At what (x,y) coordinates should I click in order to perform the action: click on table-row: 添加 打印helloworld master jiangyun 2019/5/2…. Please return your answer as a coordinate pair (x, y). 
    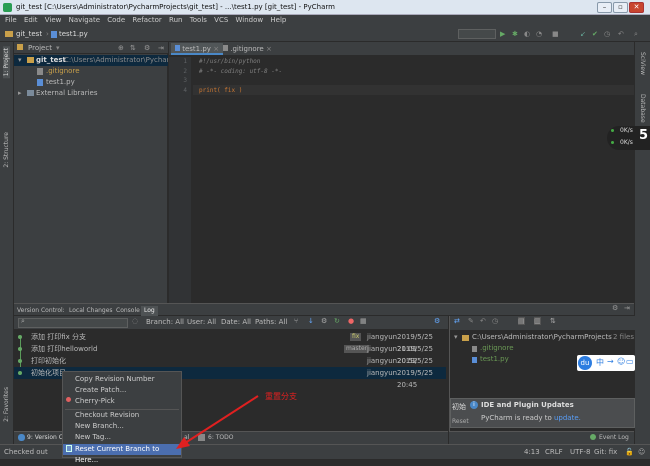
    Looking at the image, I should click on (230, 354).